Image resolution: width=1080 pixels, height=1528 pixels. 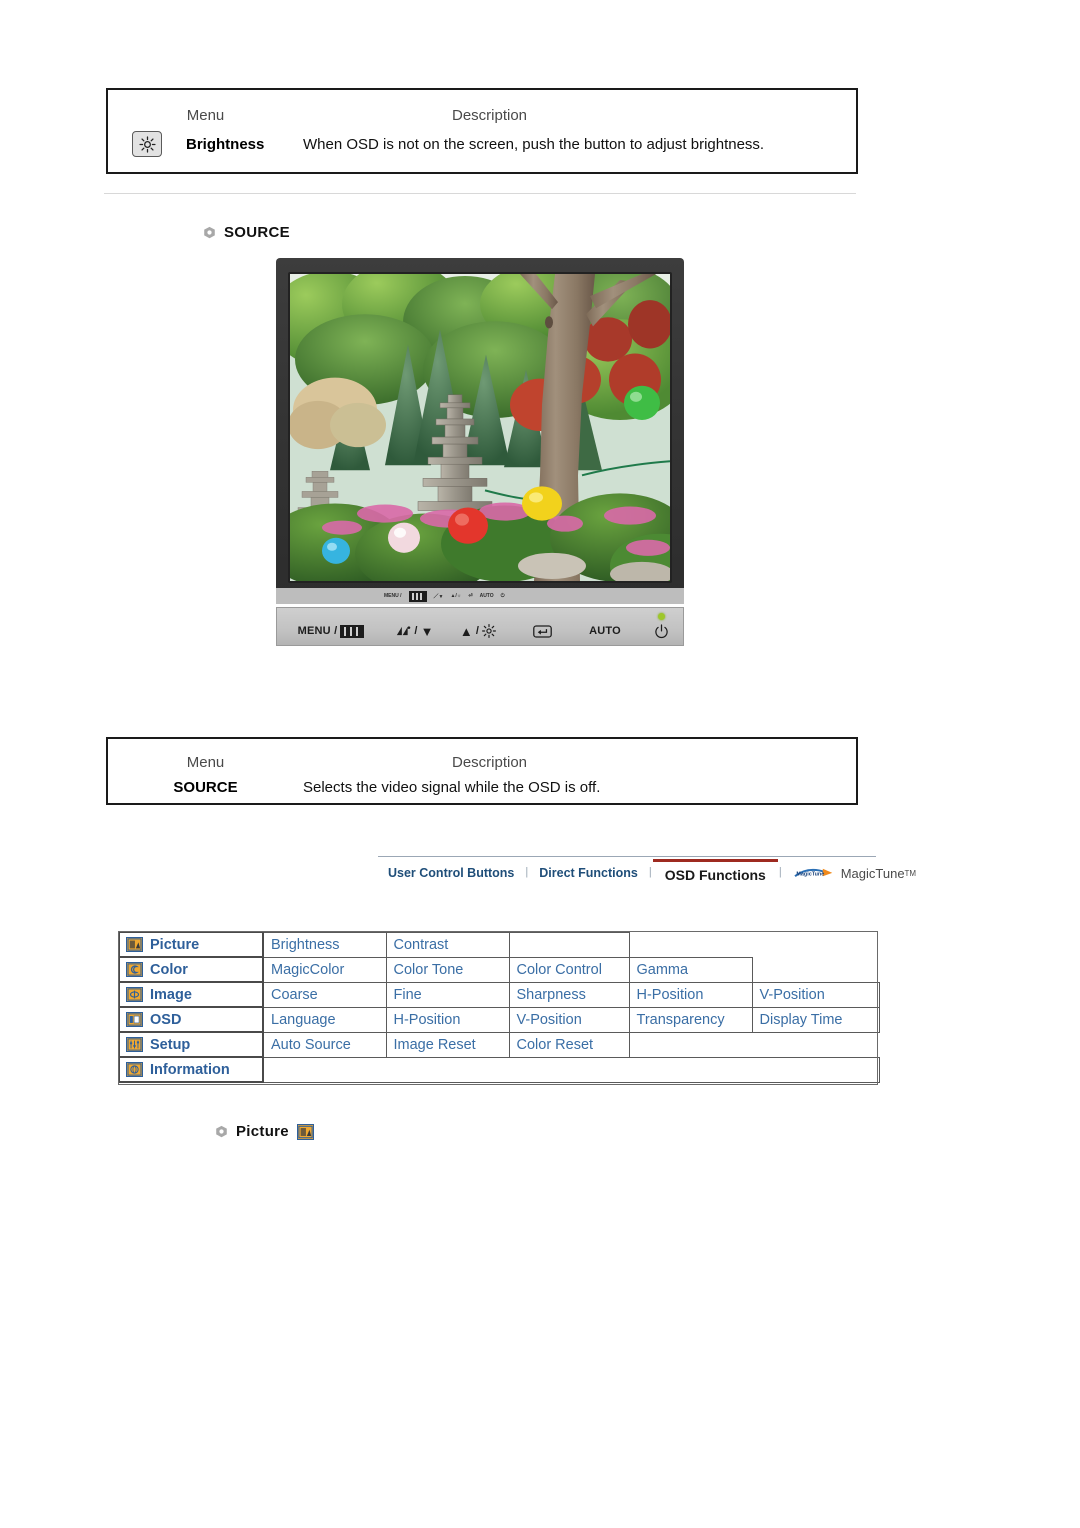 What do you see at coordinates (815, 969) in the screenshot?
I see `osd-blank-cell-r2c6` at bounding box center [815, 969].